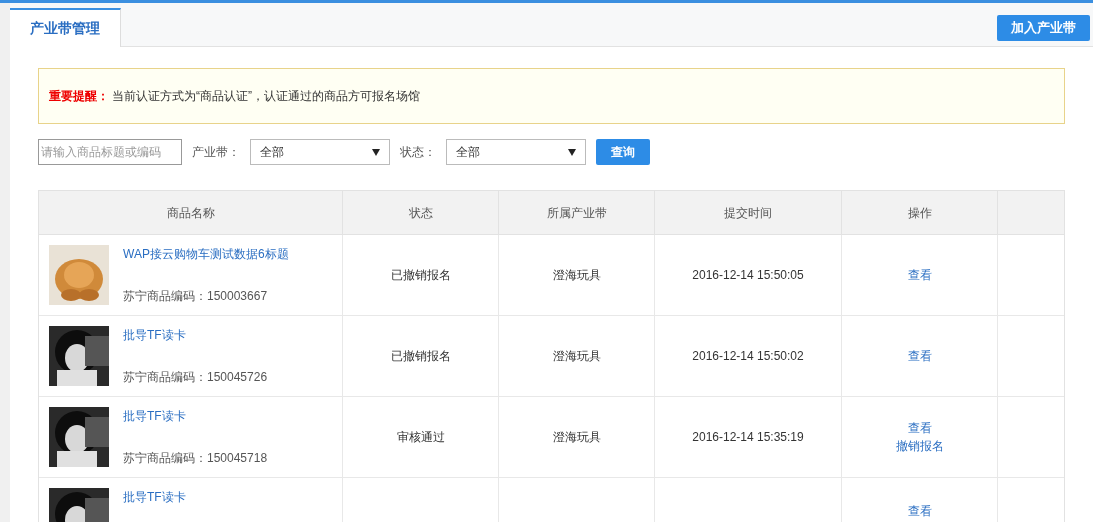 This screenshot has width=1093, height=522. I want to click on column-header: 商品名称, so click(190, 213).